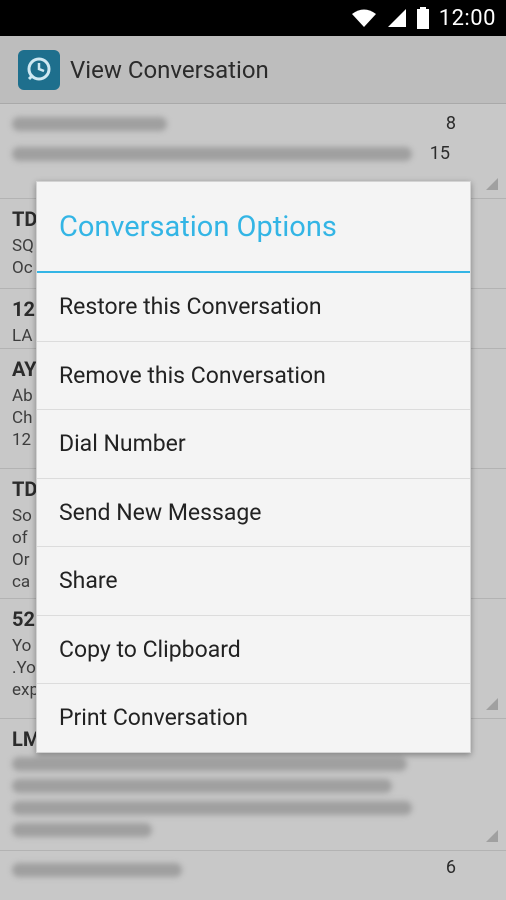  What do you see at coordinates (253, 513) in the screenshot?
I see `option-send-new-message: Send New Message` at bounding box center [253, 513].